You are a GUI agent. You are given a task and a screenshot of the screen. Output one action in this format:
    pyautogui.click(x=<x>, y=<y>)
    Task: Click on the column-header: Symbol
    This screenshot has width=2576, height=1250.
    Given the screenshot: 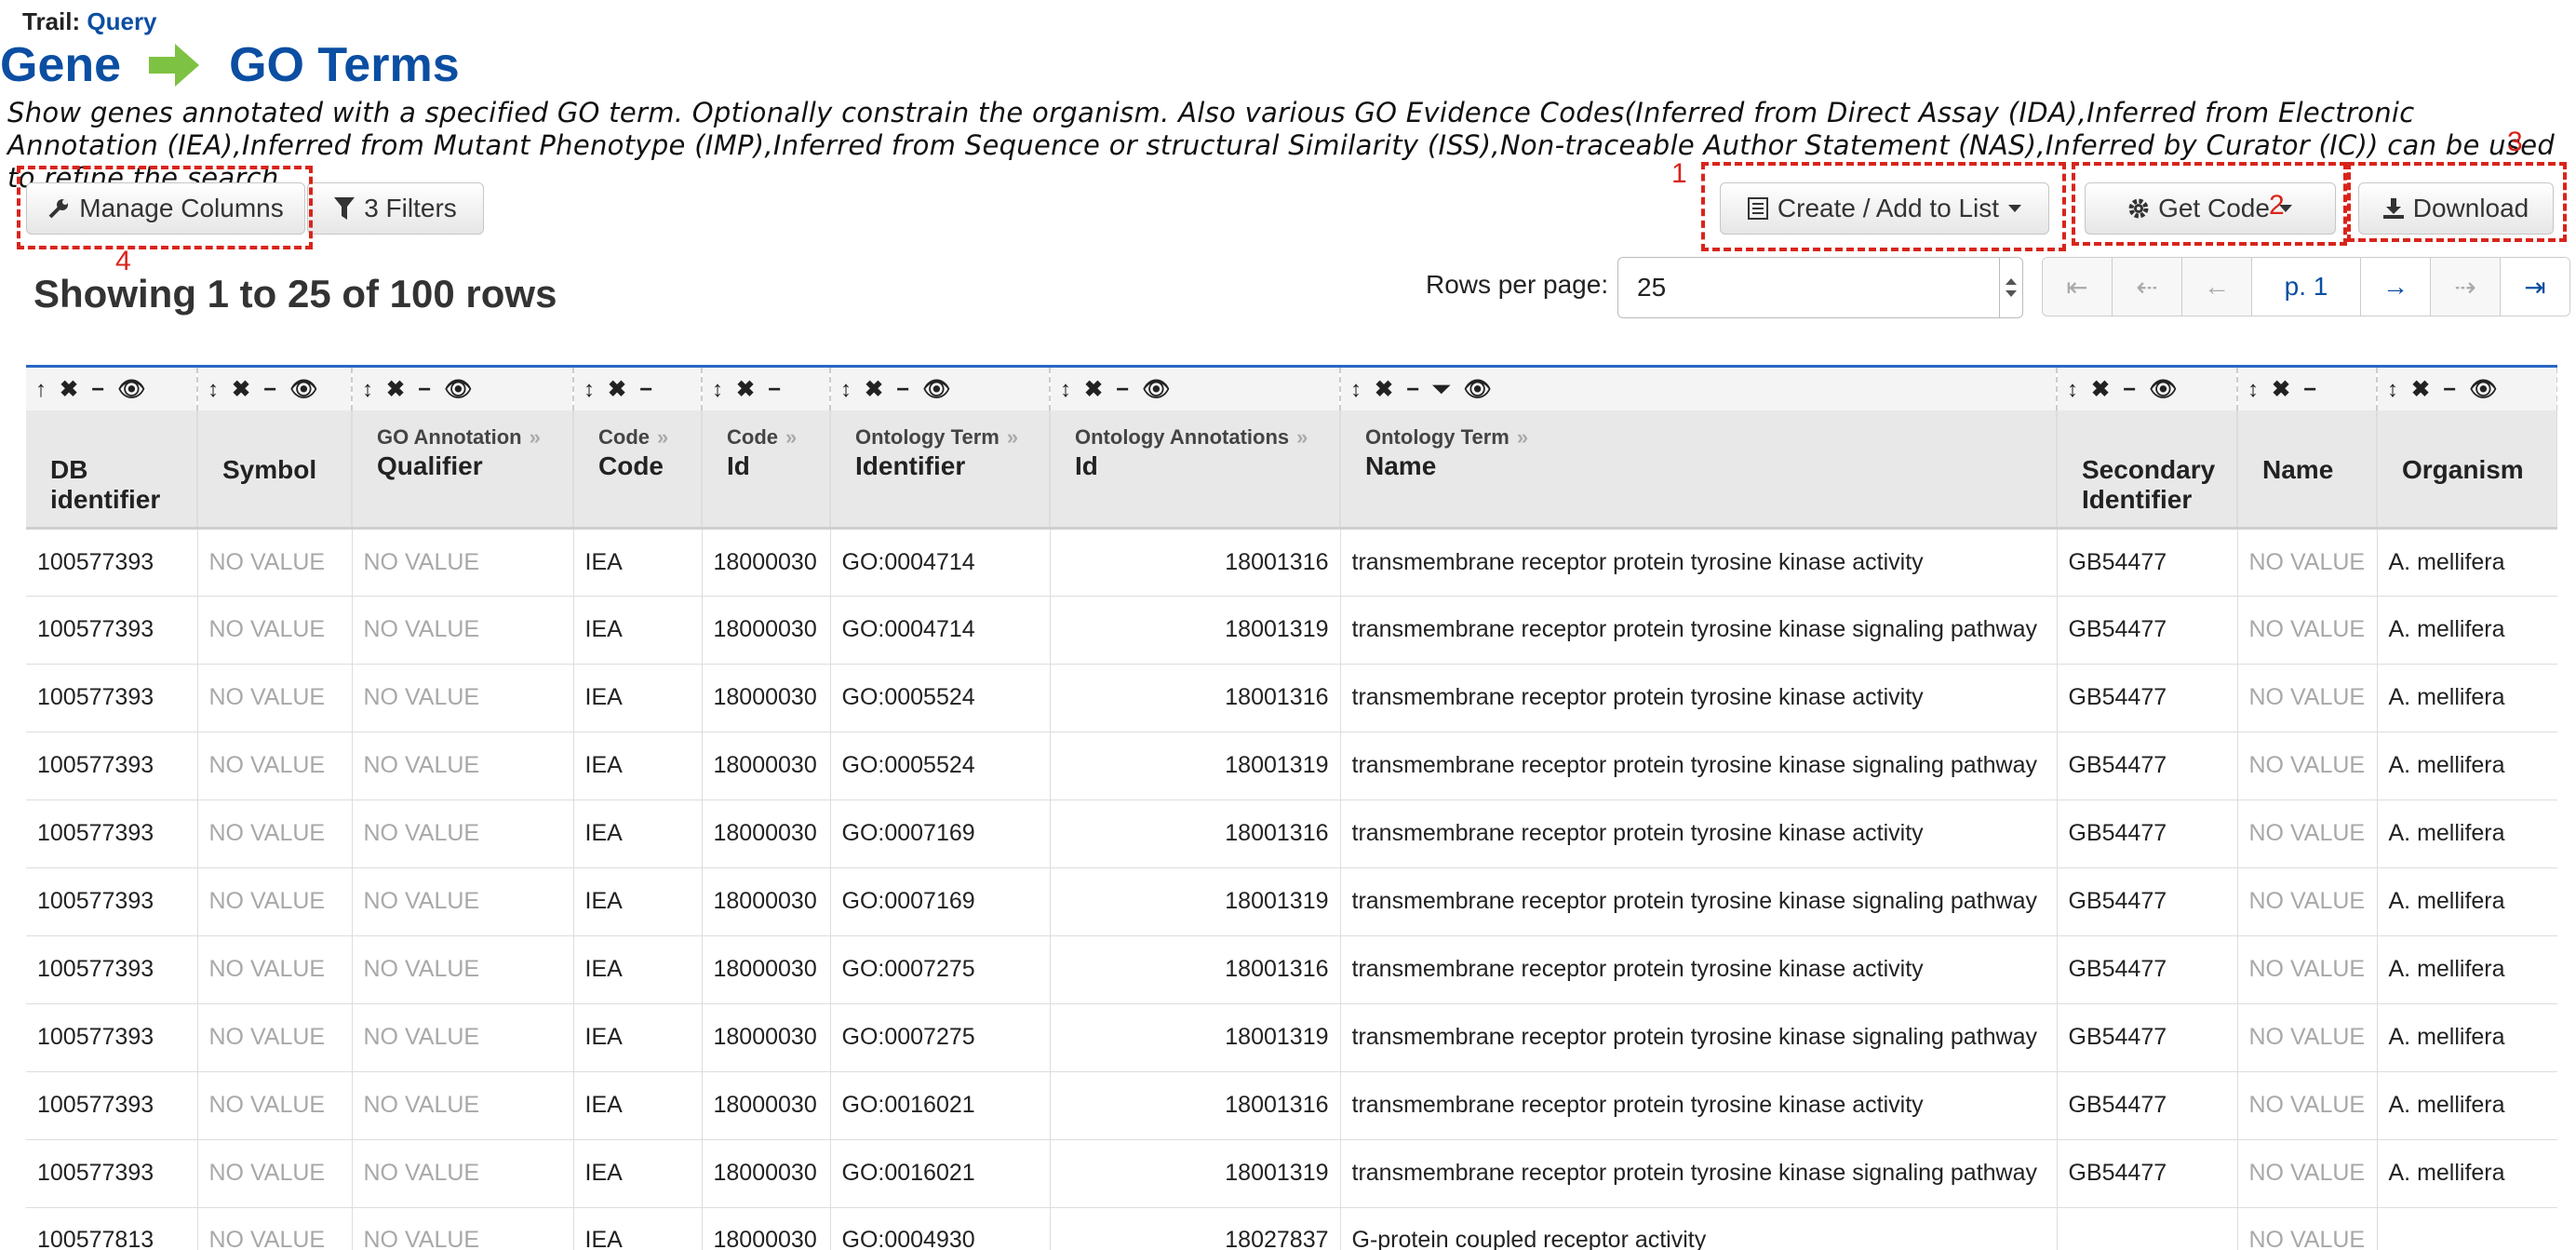 What is the action you would take?
    pyautogui.click(x=275, y=470)
    